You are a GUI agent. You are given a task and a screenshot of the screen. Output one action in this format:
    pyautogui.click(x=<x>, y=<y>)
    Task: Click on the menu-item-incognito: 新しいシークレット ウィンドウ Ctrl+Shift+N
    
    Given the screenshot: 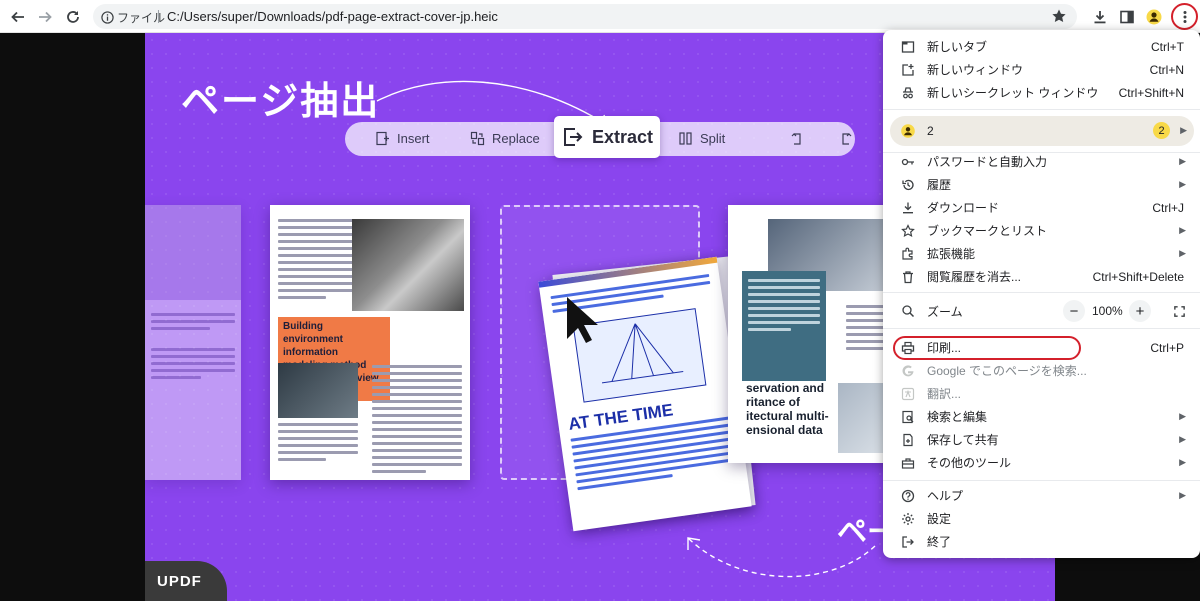 What is the action you would take?
    pyautogui.click(x=1041, y=92)
    